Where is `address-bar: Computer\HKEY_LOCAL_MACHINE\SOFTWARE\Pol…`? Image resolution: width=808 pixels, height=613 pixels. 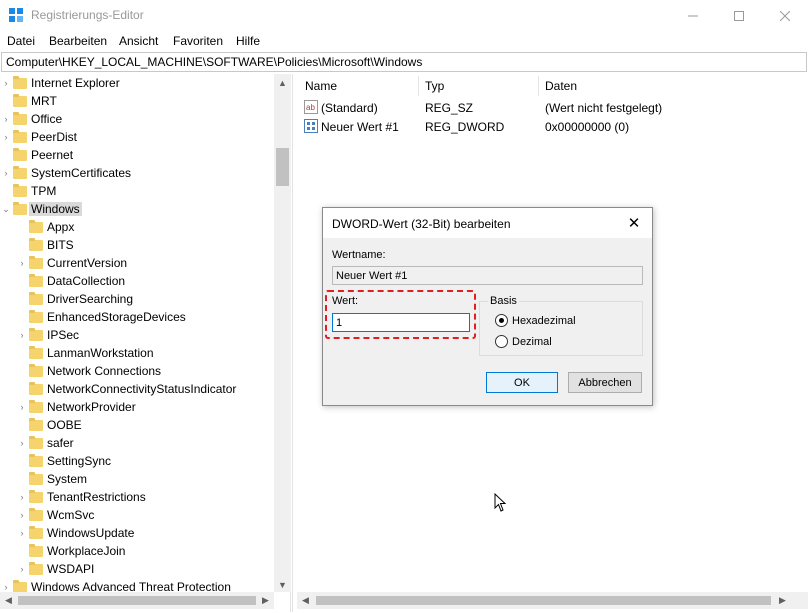
address-bar: Computer\HKEY_LOCAL_MACHINE\SOFTWARE\Pol… is located at coordinates (404, 62).